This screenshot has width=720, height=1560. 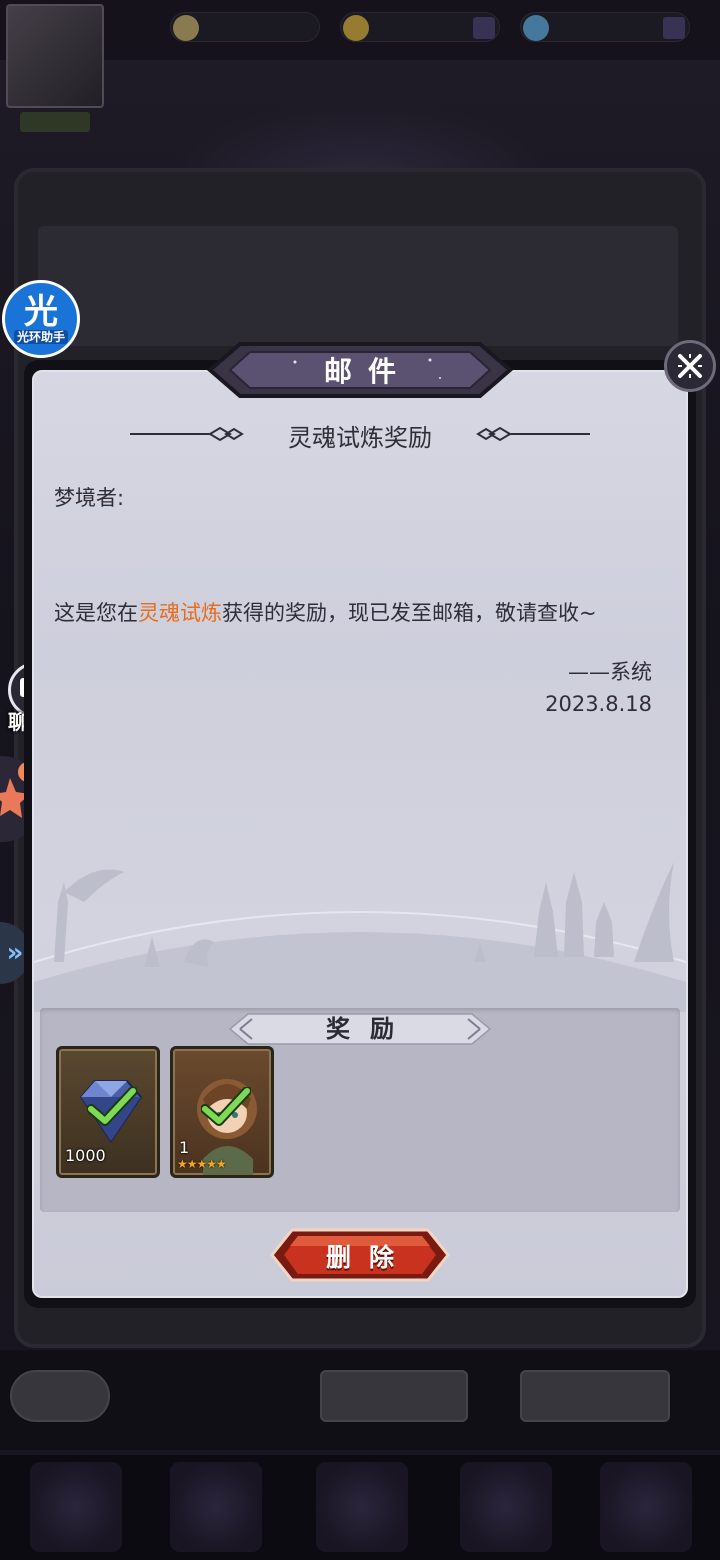 I want to click on halo-assistant-button: 光 光环助手, so click(x=41, y=319).